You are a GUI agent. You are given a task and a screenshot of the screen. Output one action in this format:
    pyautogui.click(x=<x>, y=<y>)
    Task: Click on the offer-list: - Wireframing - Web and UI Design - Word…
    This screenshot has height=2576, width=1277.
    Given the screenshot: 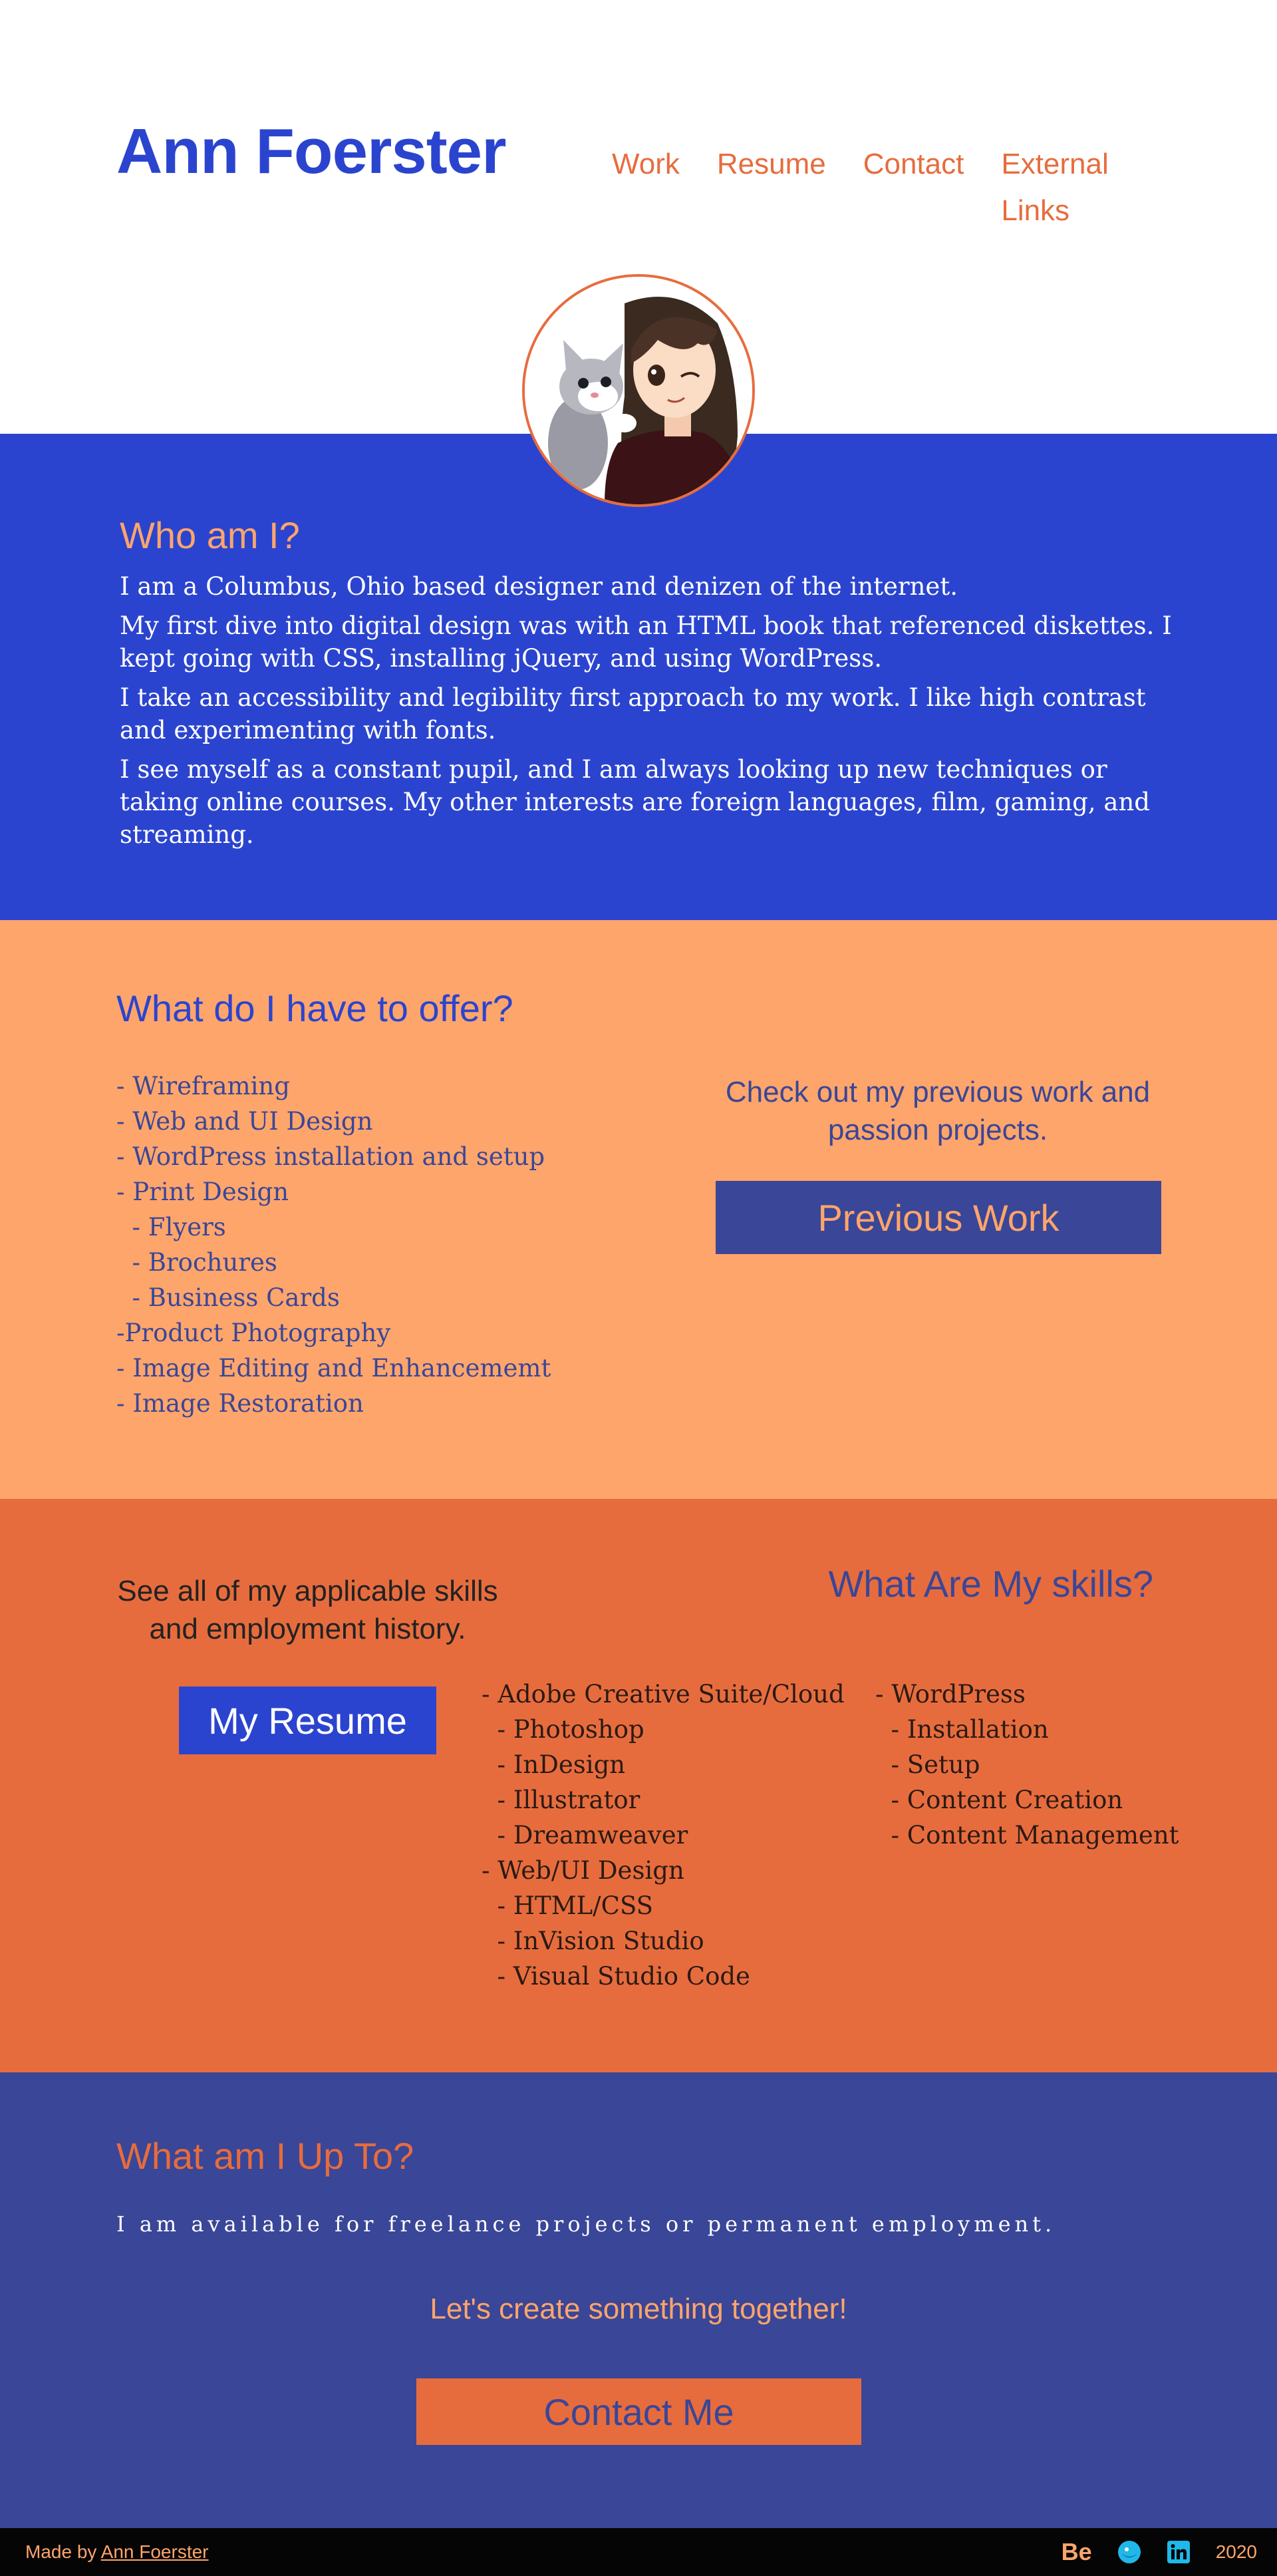 What is the action you would take?
    pyautogui.click(x=334, y=1244)
    